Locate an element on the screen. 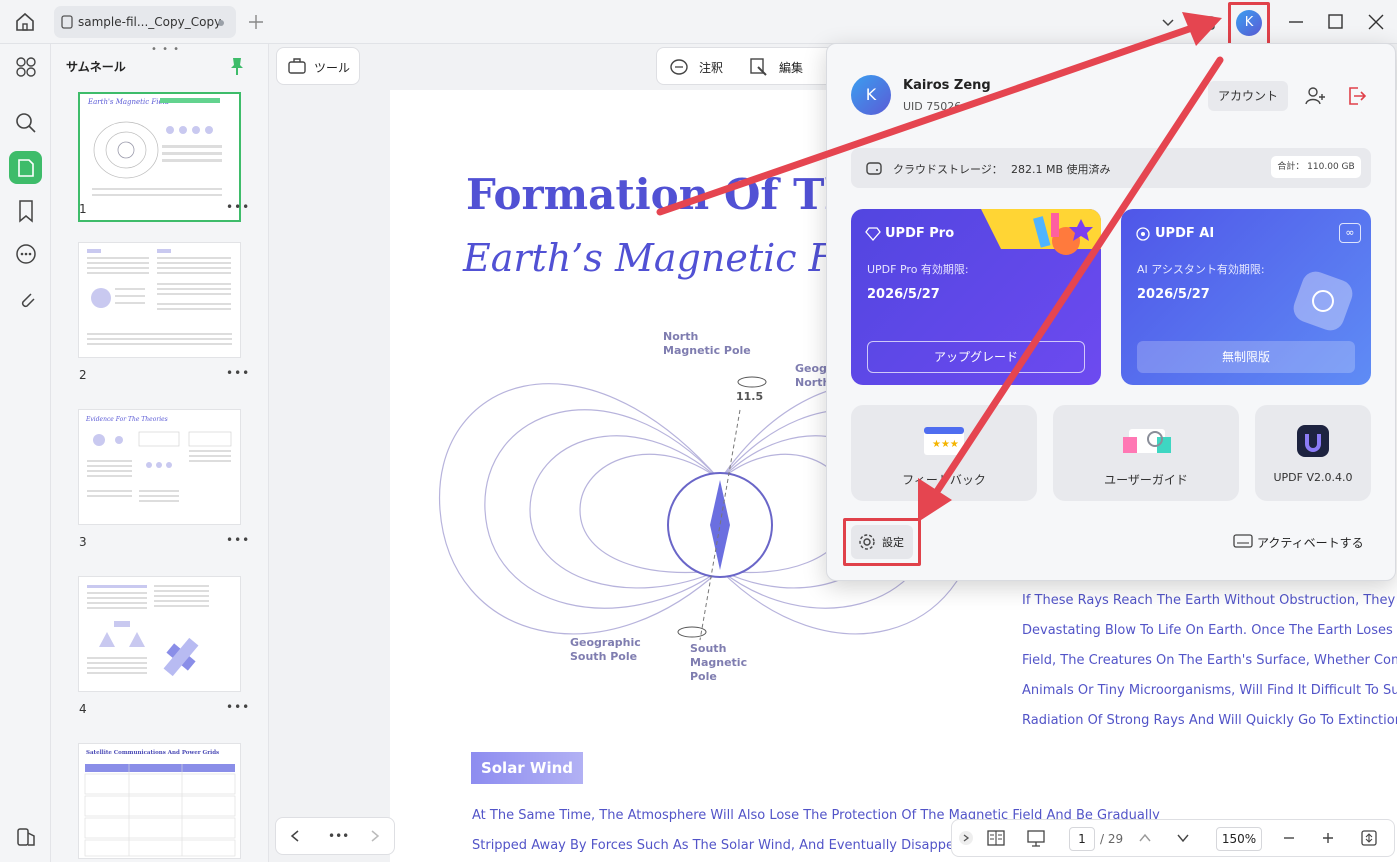 The height and width of the screenshot is (862, 1397). edit-icon is located at coordinates (758, 67).